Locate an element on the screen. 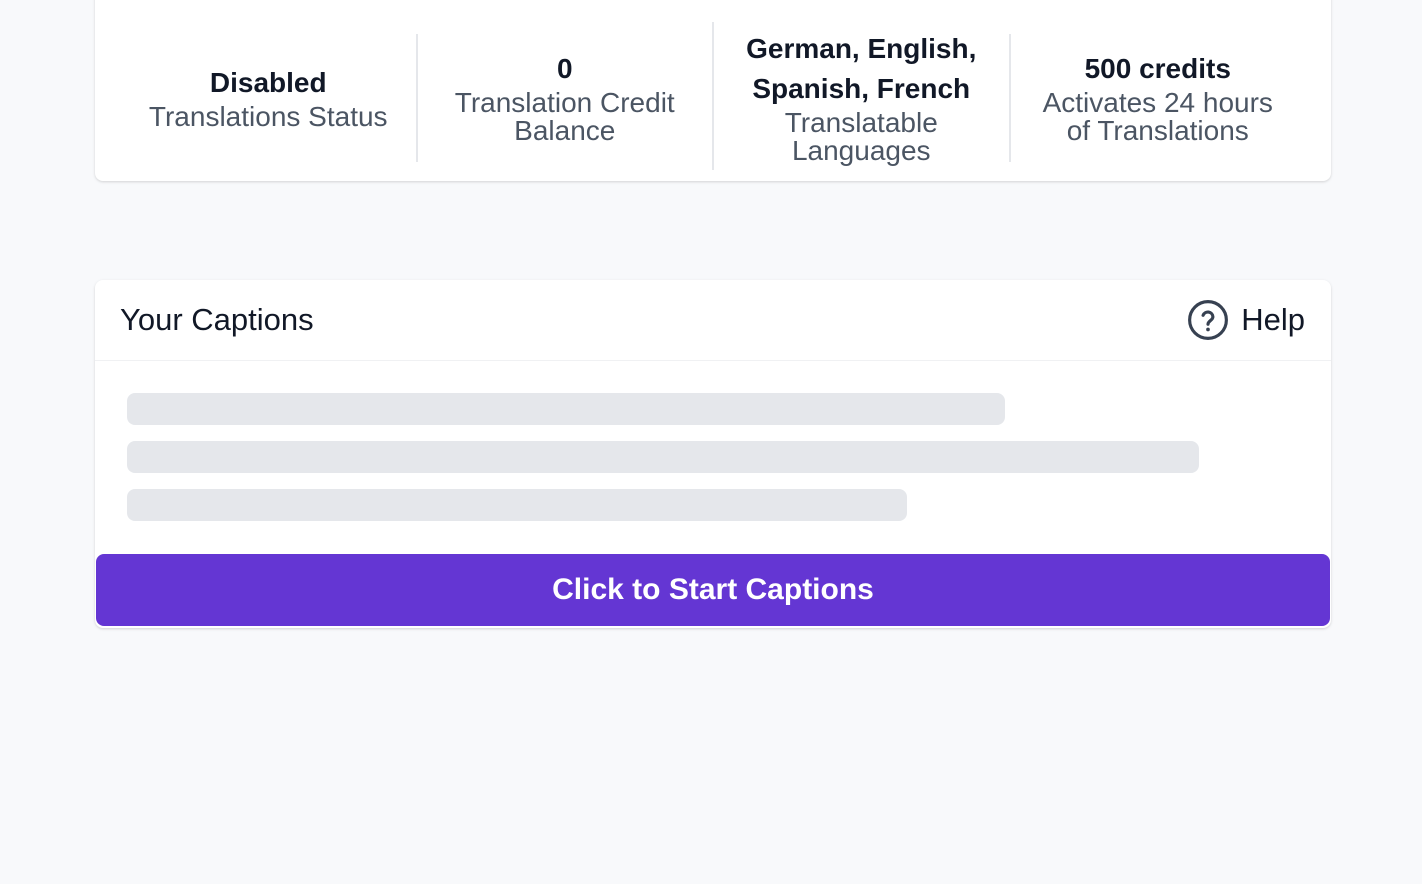 This screenshot has height=884, width=1422. help-link: Help is located at coordinates (1246, 320).